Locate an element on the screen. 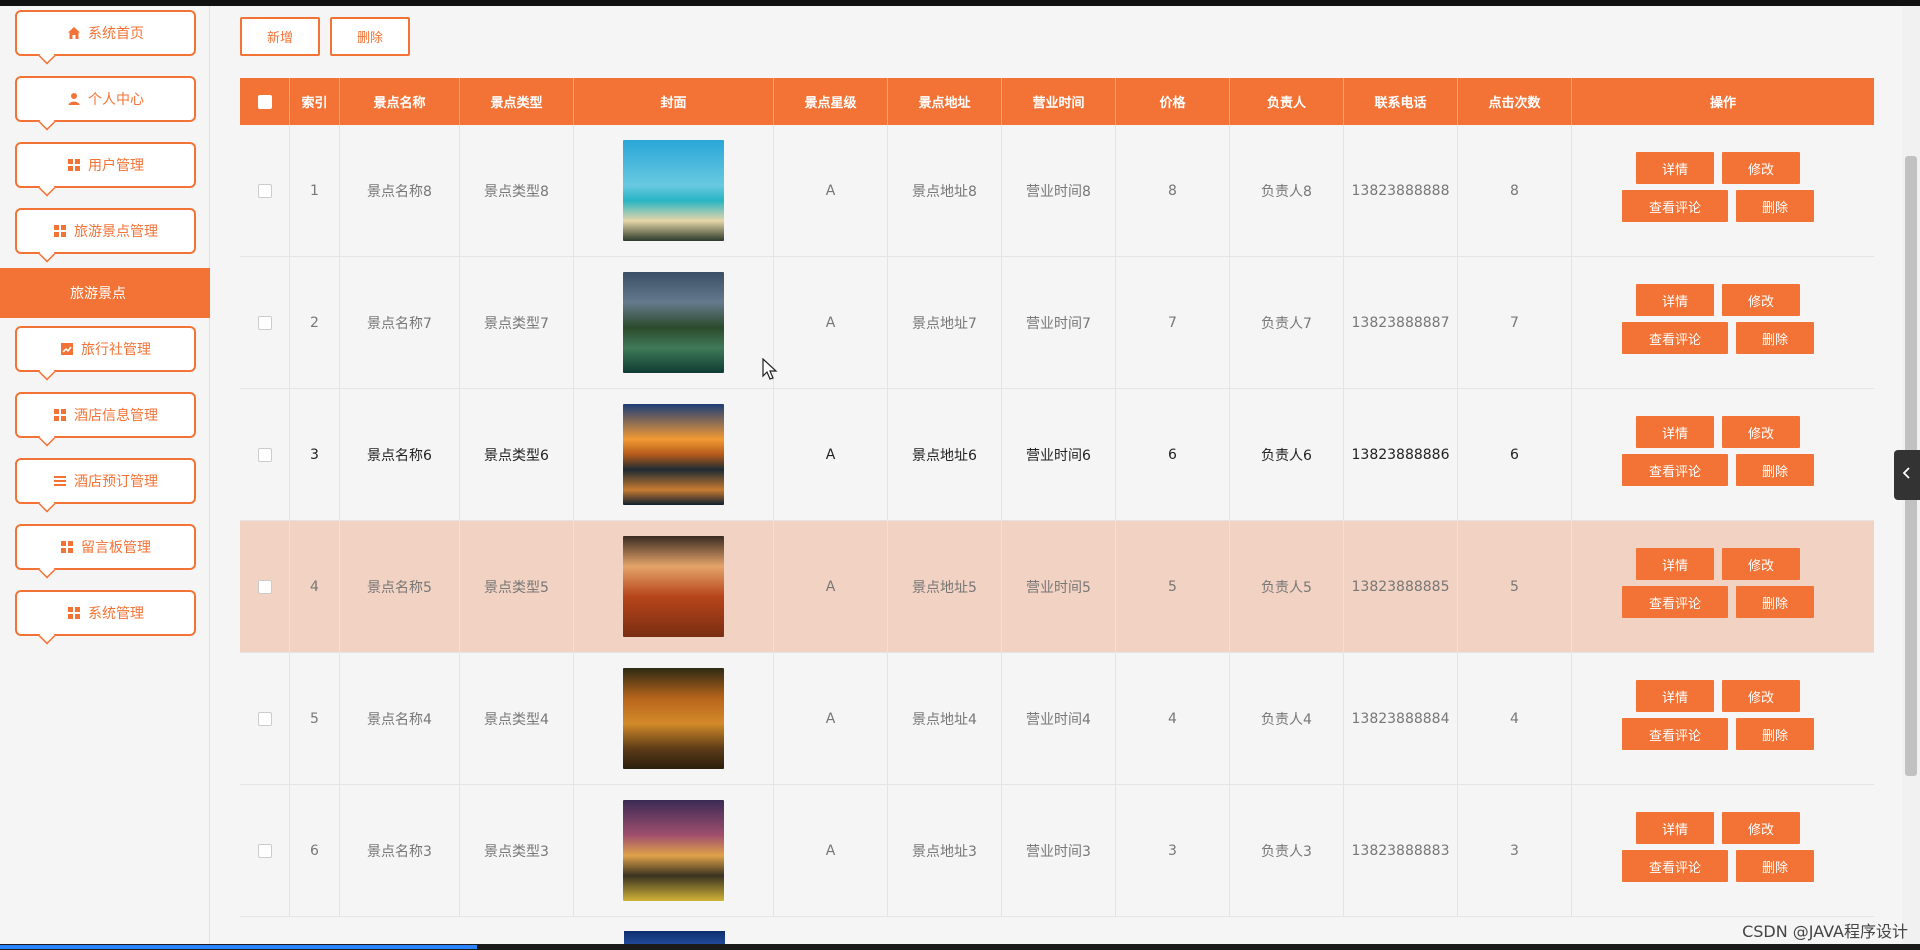 The image size is (1920, 950). cell-owner: 负责人3 is located at coordinates (1287, 850).